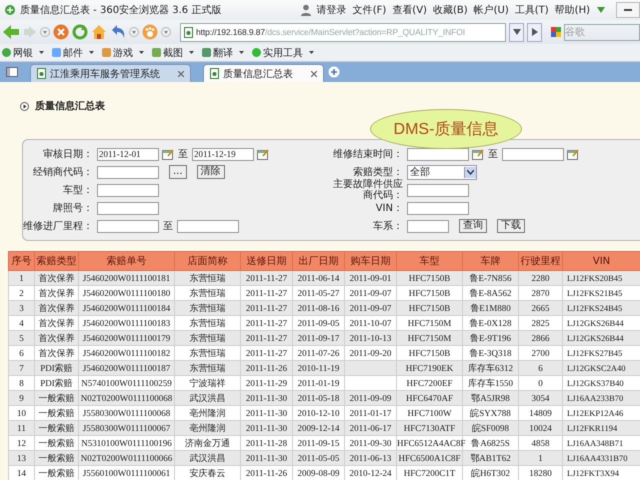 The image size is (640, 480). I want to click on table-cell: HFC7150B, so click(429, 293).